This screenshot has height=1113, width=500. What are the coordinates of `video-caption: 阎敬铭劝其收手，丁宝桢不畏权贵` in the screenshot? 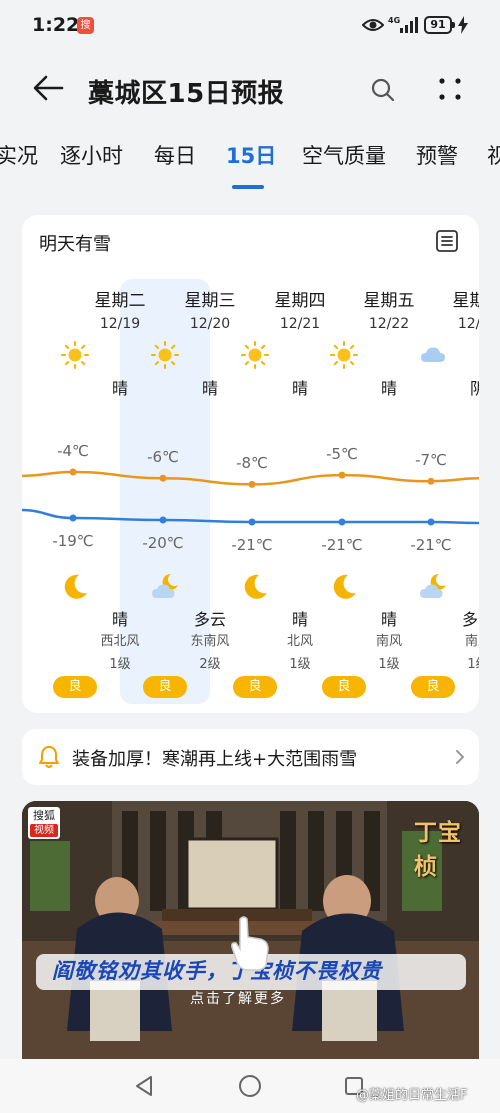 It's located at (217, 971).